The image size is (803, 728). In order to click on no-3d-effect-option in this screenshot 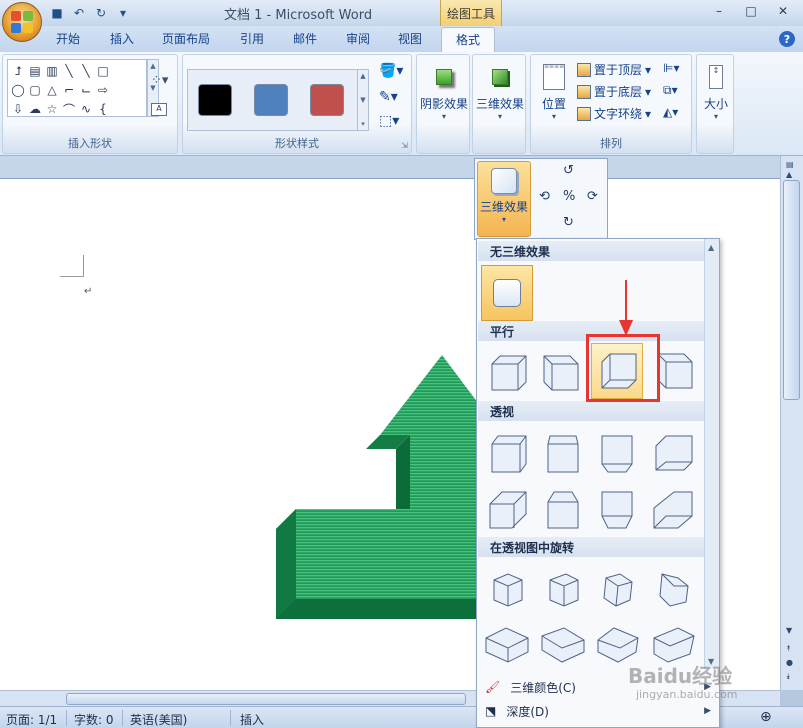, I will do `click(507, 293)`.